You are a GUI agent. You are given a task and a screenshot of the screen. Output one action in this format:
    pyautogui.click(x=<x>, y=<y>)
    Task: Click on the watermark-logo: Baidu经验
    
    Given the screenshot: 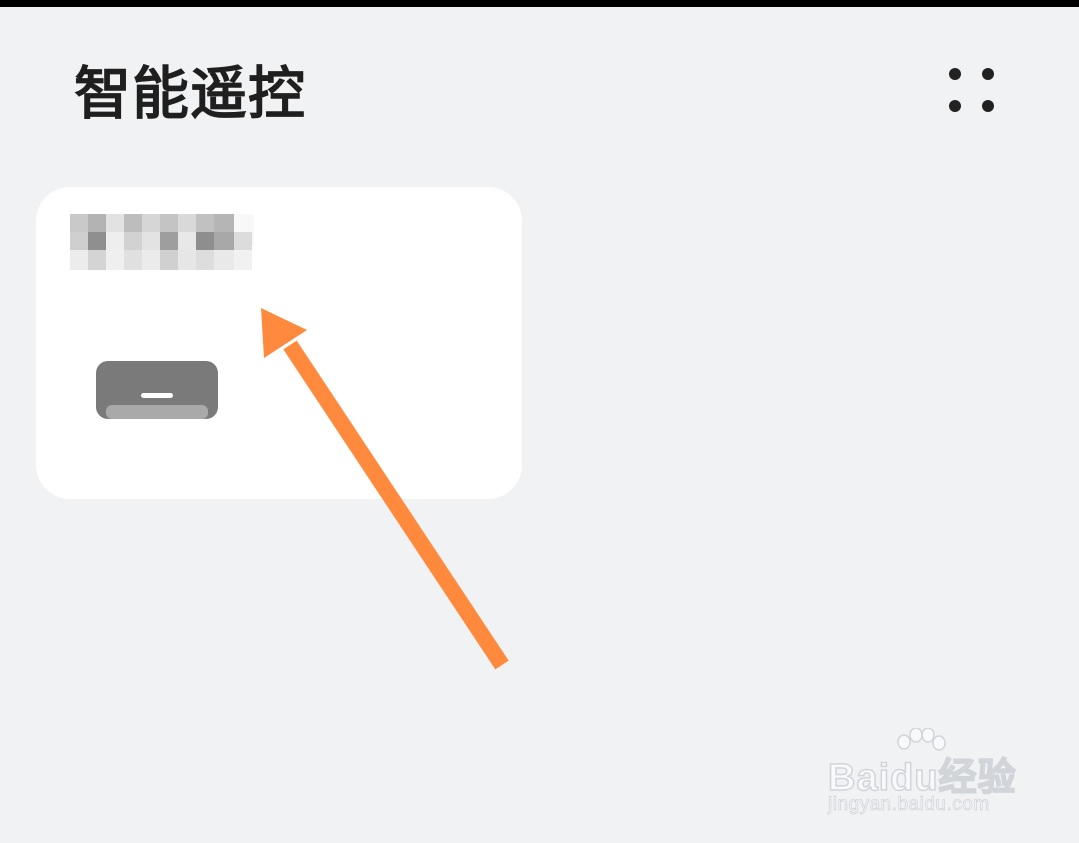 What is the action you would take?
    pyautogui.click(x=922, y=778)
    